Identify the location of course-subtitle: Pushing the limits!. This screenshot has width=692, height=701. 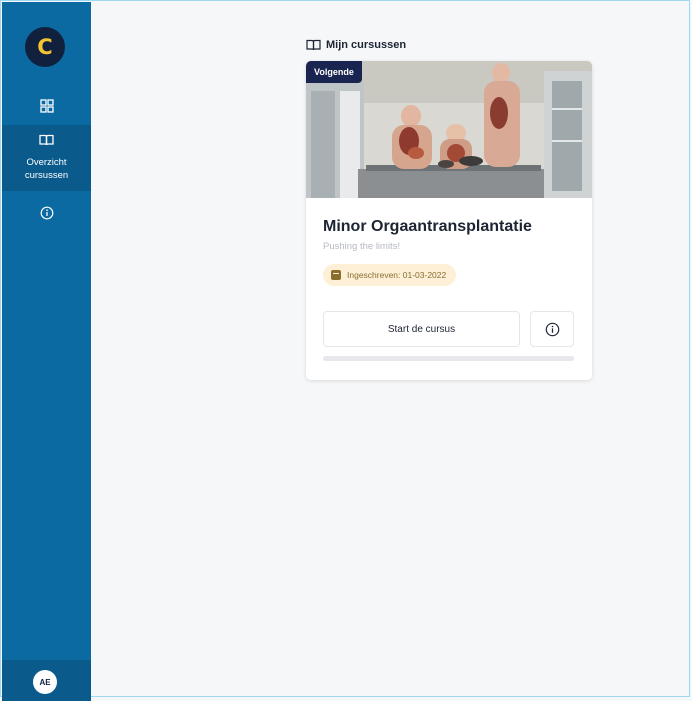
(362, 246).